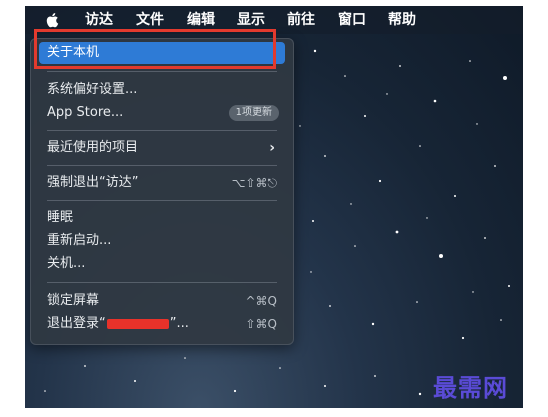  I want to click on menu-item-lock-screen: 锁定屏幕 ^⌘Q, so click(162, 301).